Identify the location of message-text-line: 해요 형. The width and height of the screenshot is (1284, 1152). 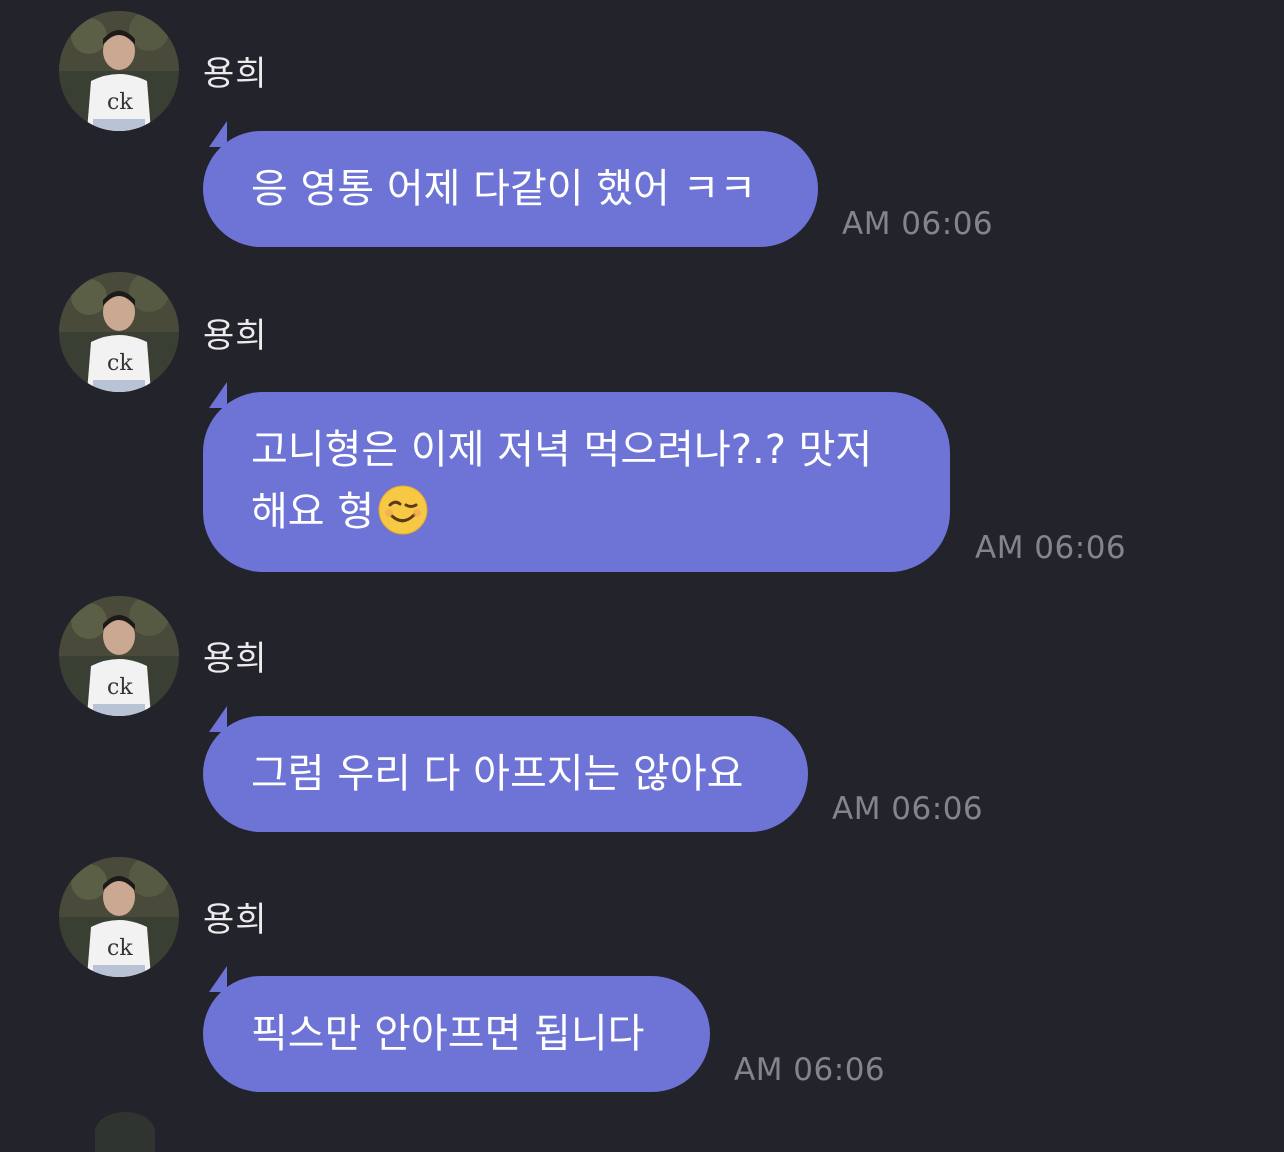
(576, 512).